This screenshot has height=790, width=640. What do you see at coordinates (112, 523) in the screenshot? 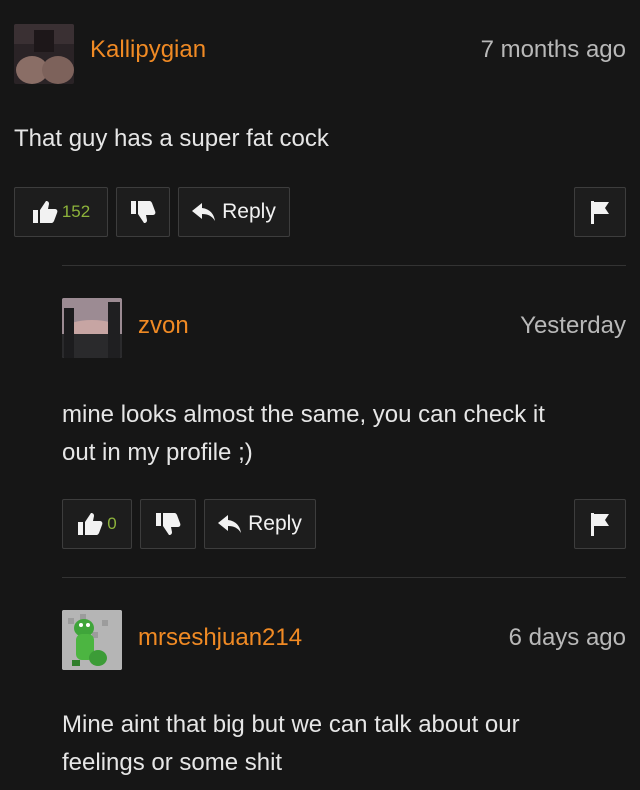
I see `upvote-count: 0` at bounding box center [112, 523].